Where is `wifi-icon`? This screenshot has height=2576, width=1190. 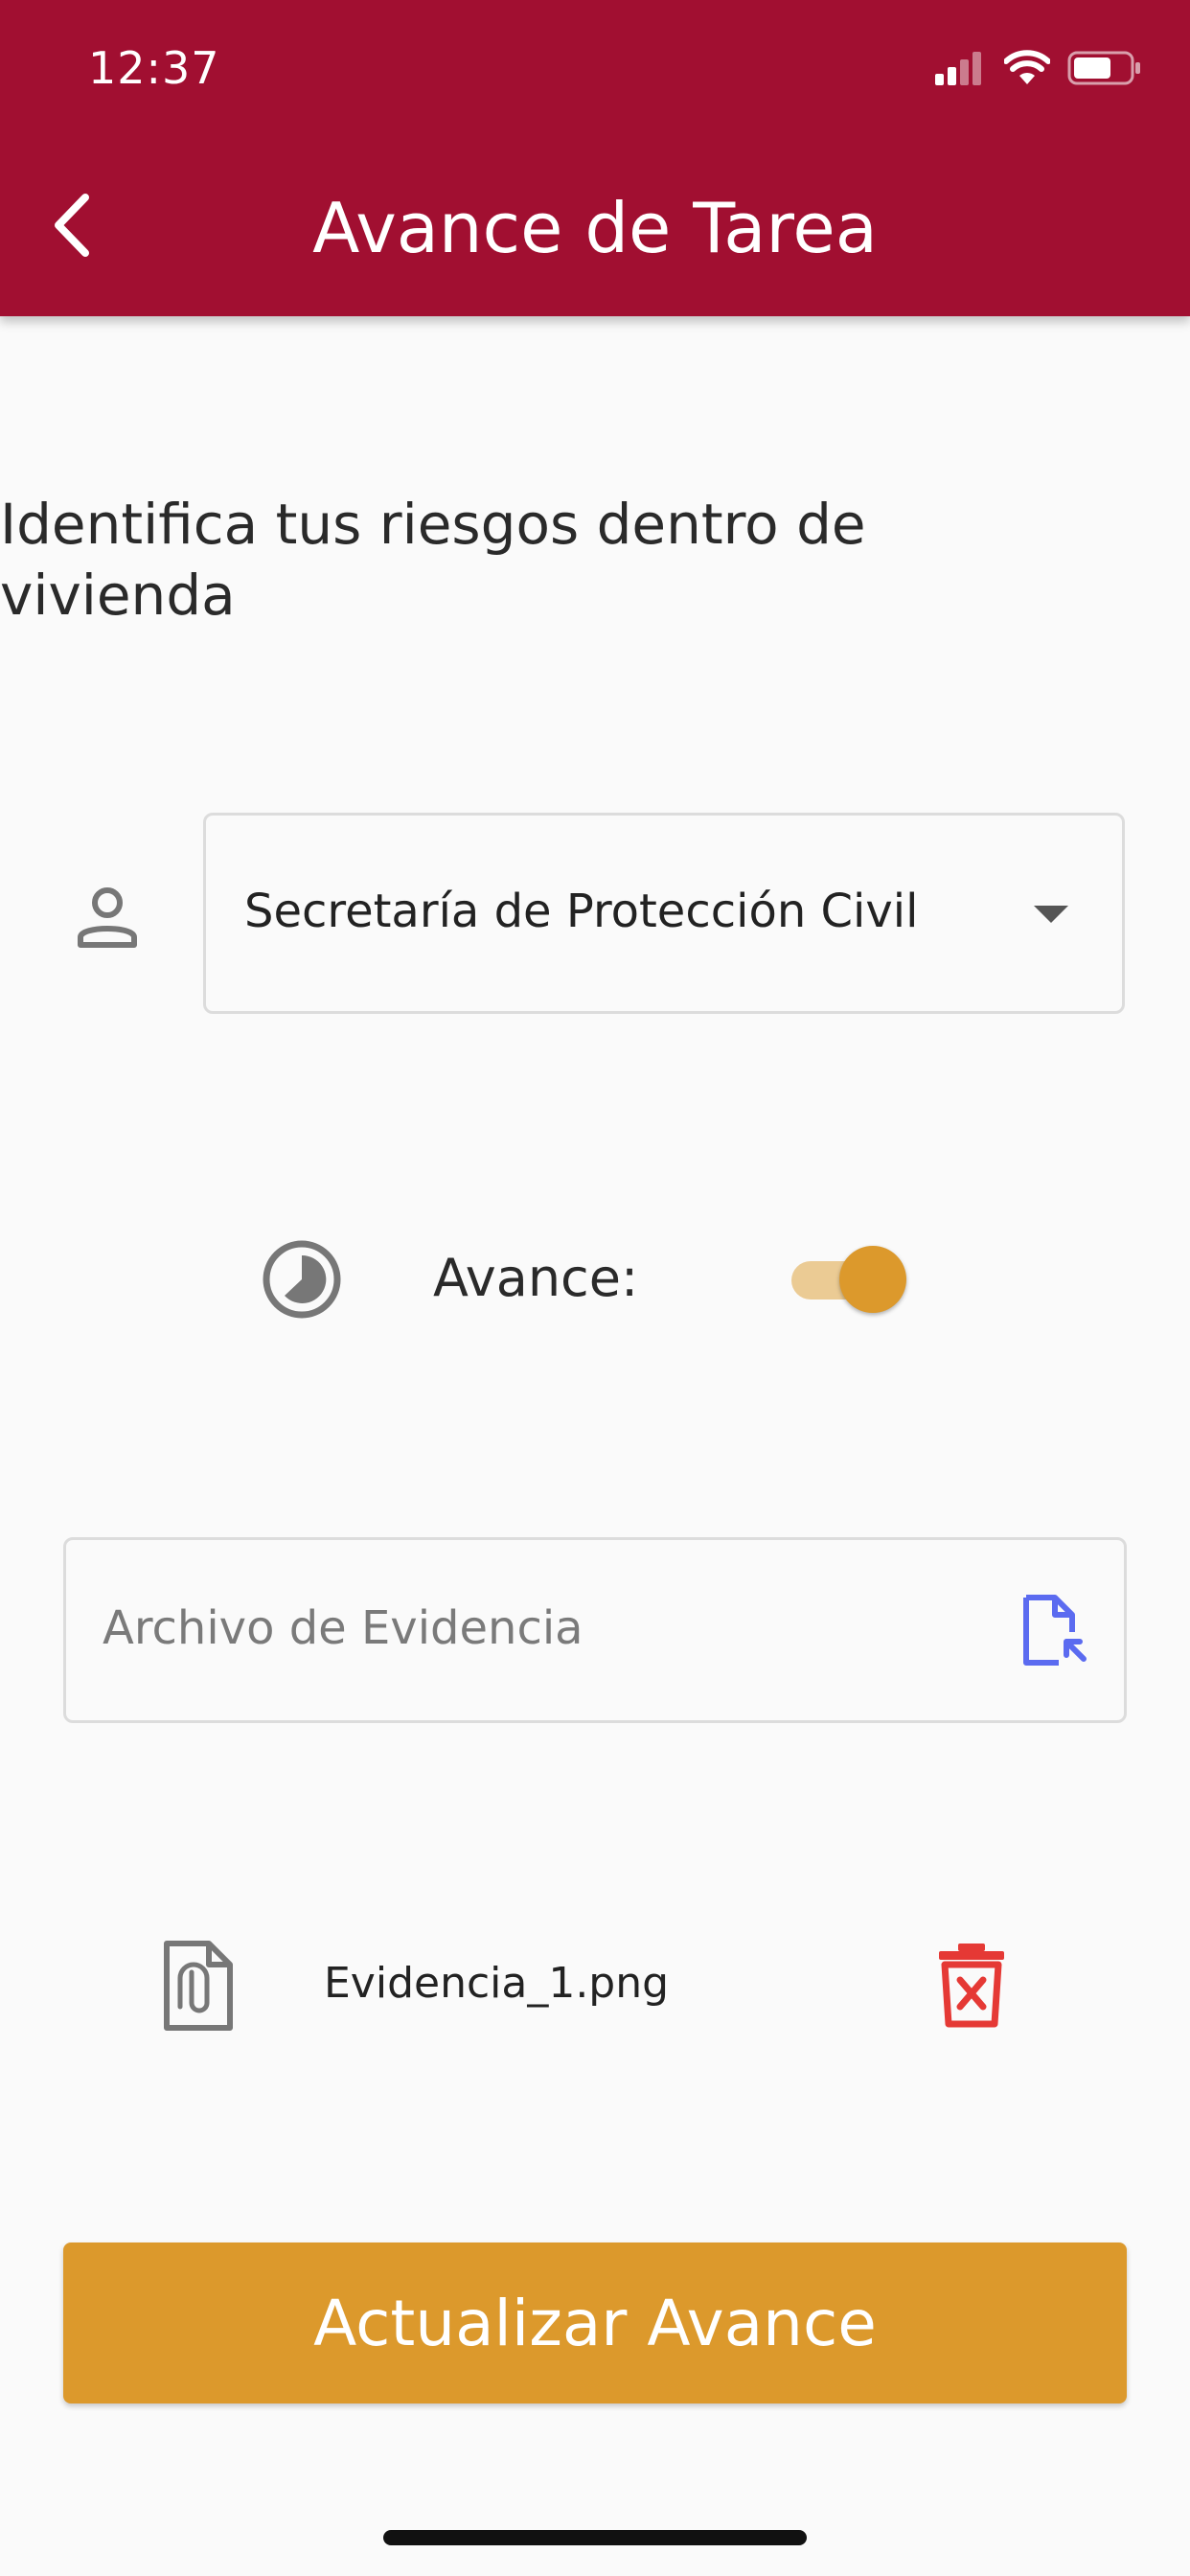
wifi-icon is located at coordinates (1027, 67).